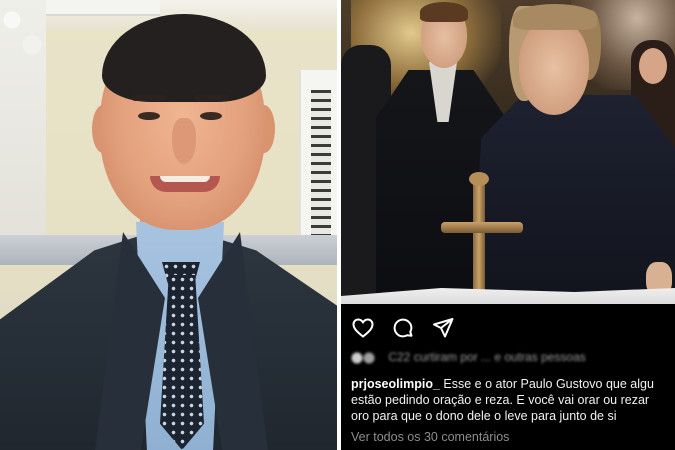 The height and width of the screenshot is (450, 675). I want to click on likes-summary-blurred: C22 curtiram por ... e outras pessoas, so click(511, 357).